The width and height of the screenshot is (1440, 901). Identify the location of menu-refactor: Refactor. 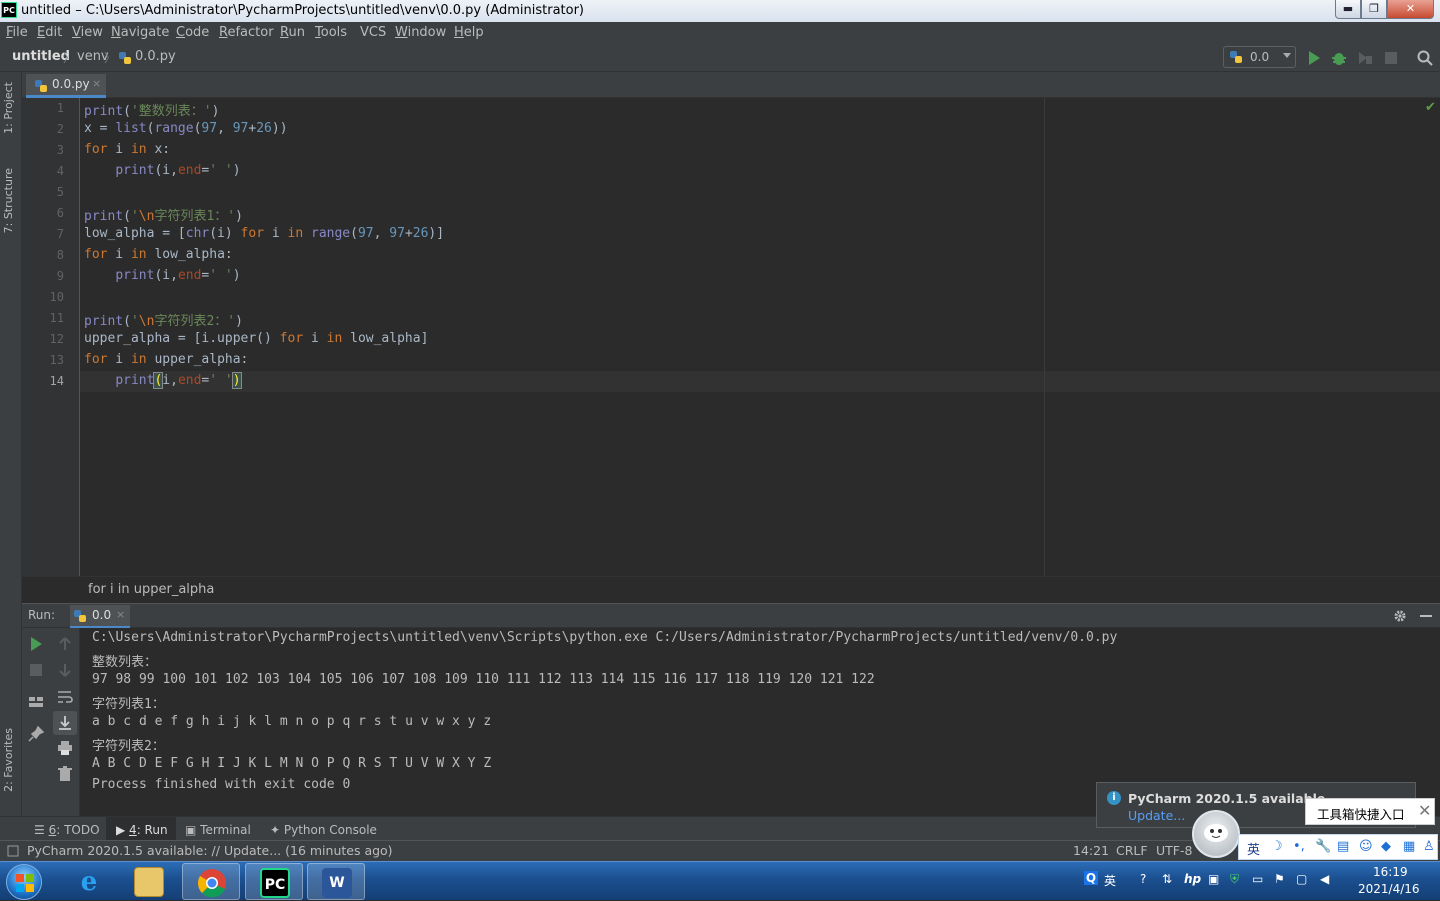
(246, 32).